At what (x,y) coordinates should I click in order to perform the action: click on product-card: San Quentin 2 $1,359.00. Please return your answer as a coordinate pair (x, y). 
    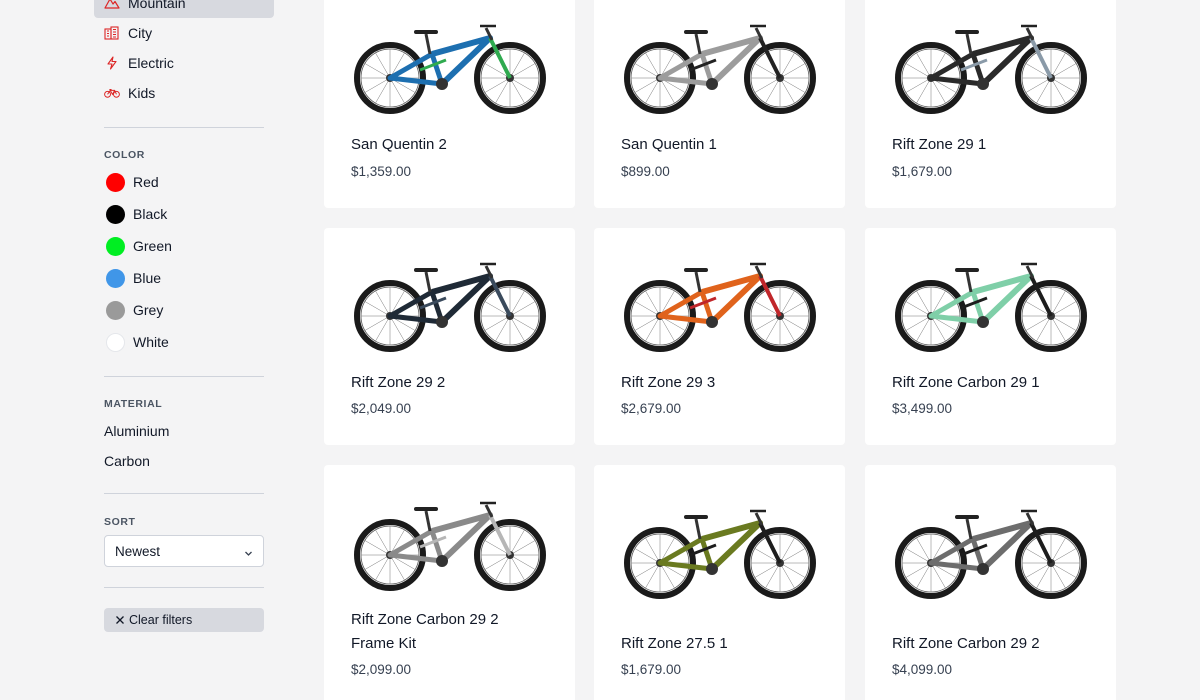
    Looking at the image, I should click on (449, 104).